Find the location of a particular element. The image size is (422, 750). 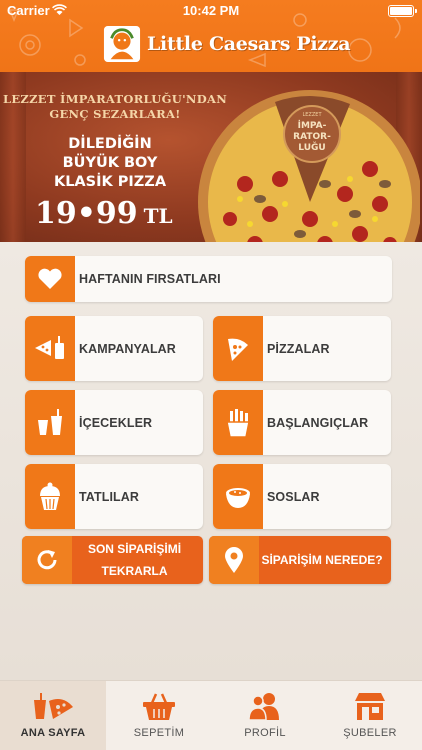

tab-basket: SEPETİM is located at coordinates (159, 715).